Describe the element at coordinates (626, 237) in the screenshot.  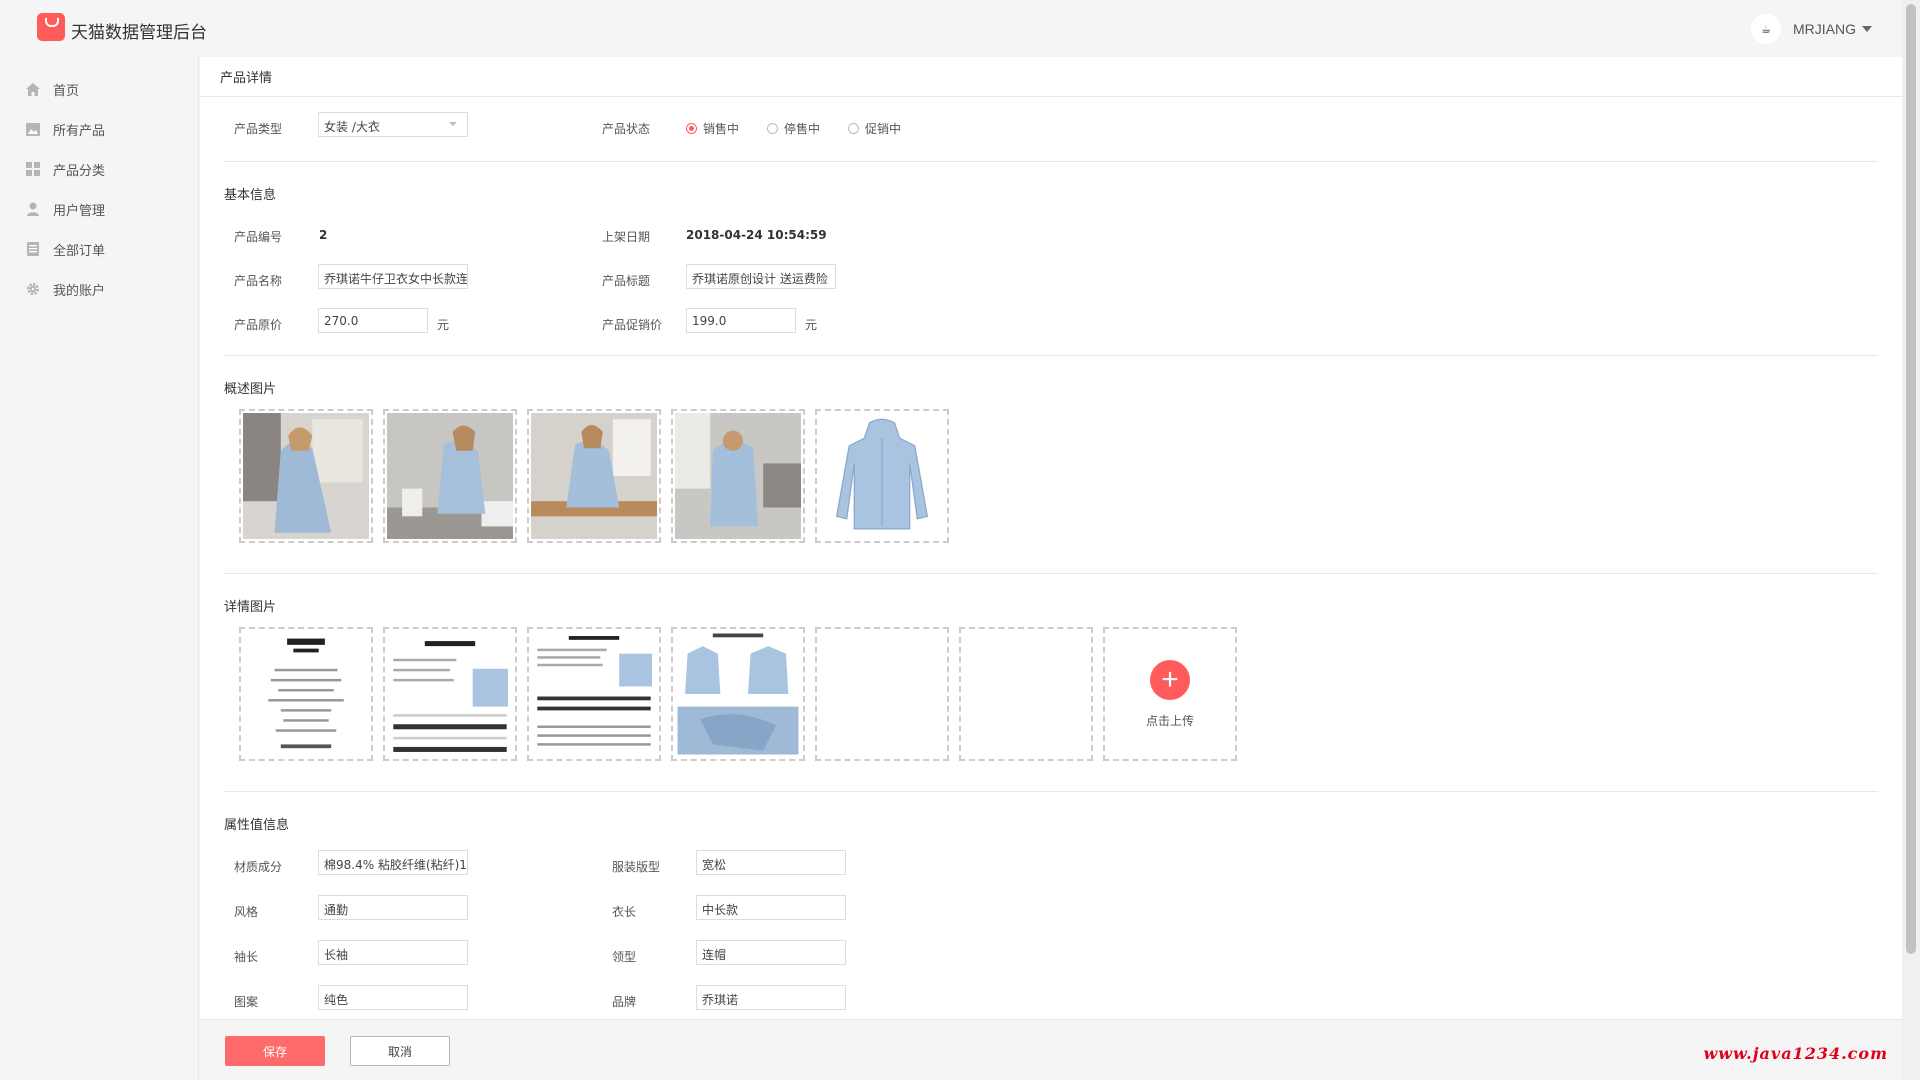
I see `listing-date-label: 上架日期` at that location.